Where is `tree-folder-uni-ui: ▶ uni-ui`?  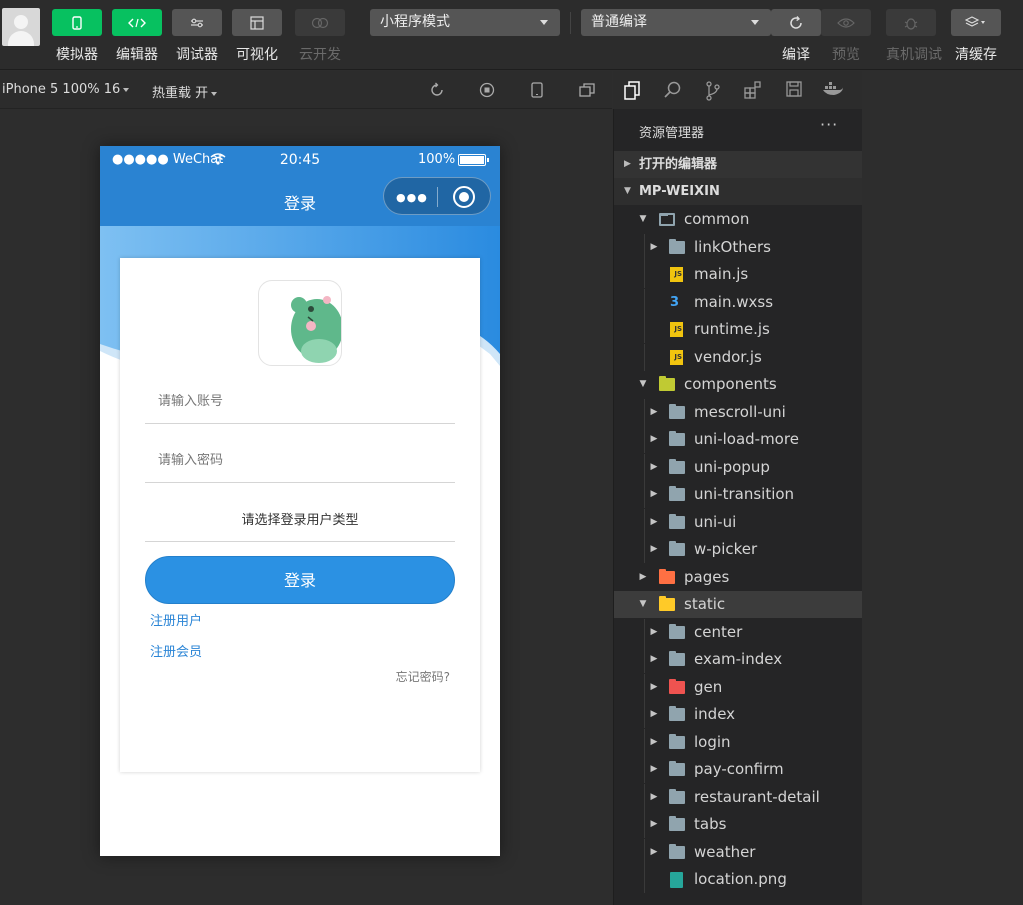 tree-folder-uni-ui: ▶ uni-ui is located at coordinates (738, 522).